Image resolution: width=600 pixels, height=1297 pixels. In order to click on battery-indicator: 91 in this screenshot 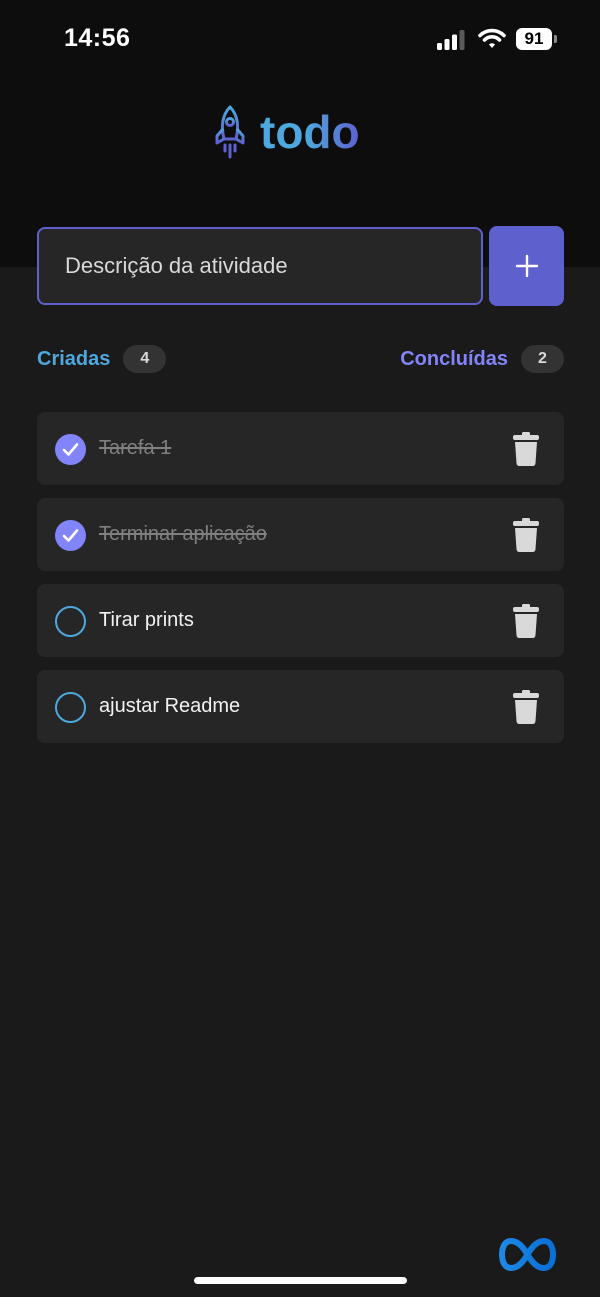, I will do `click(534, 39)`.